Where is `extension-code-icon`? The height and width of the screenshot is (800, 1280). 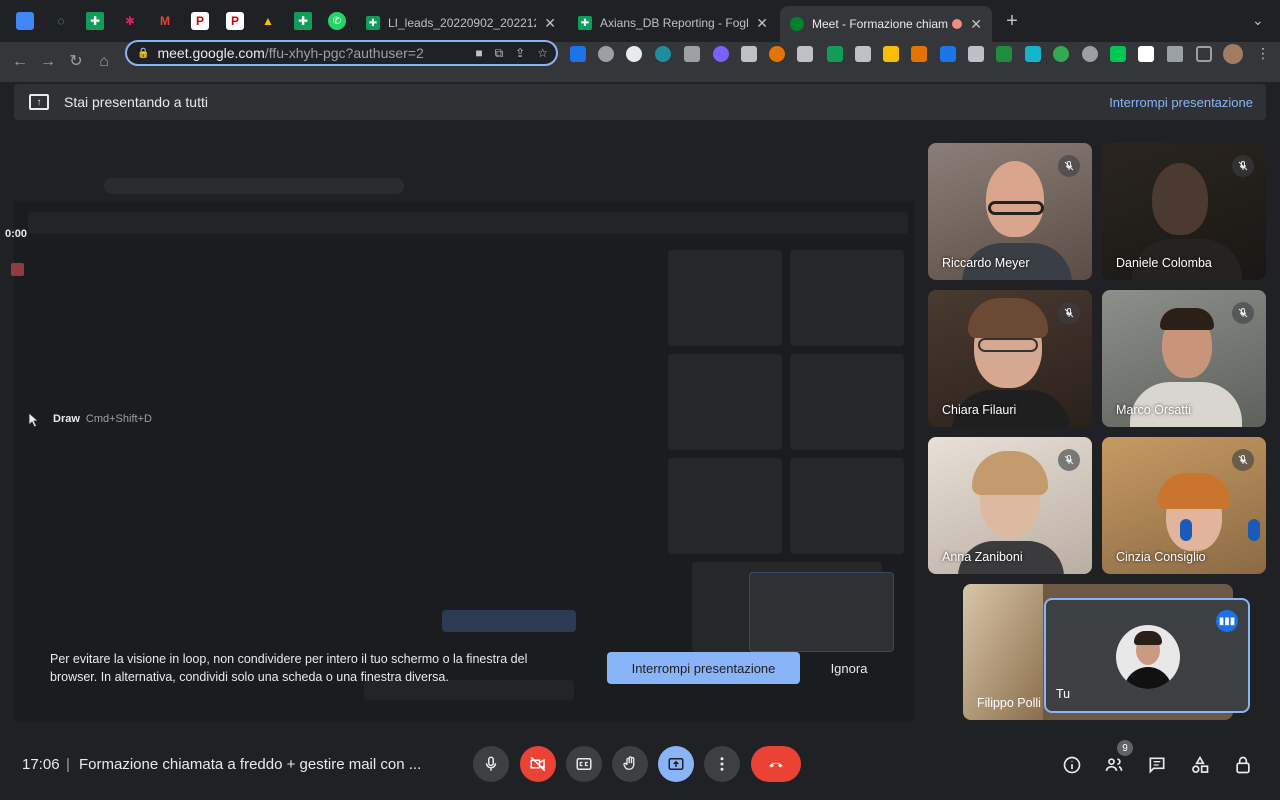
extension-code-icon is located at coordinates (692, 54).